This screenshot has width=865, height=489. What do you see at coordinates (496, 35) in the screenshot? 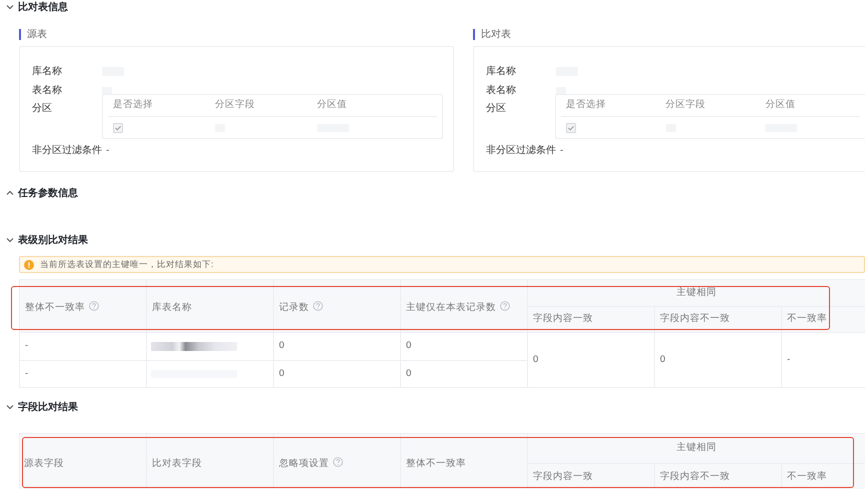
I see `panel-title: 比对表` at bounding box center [496, 35].